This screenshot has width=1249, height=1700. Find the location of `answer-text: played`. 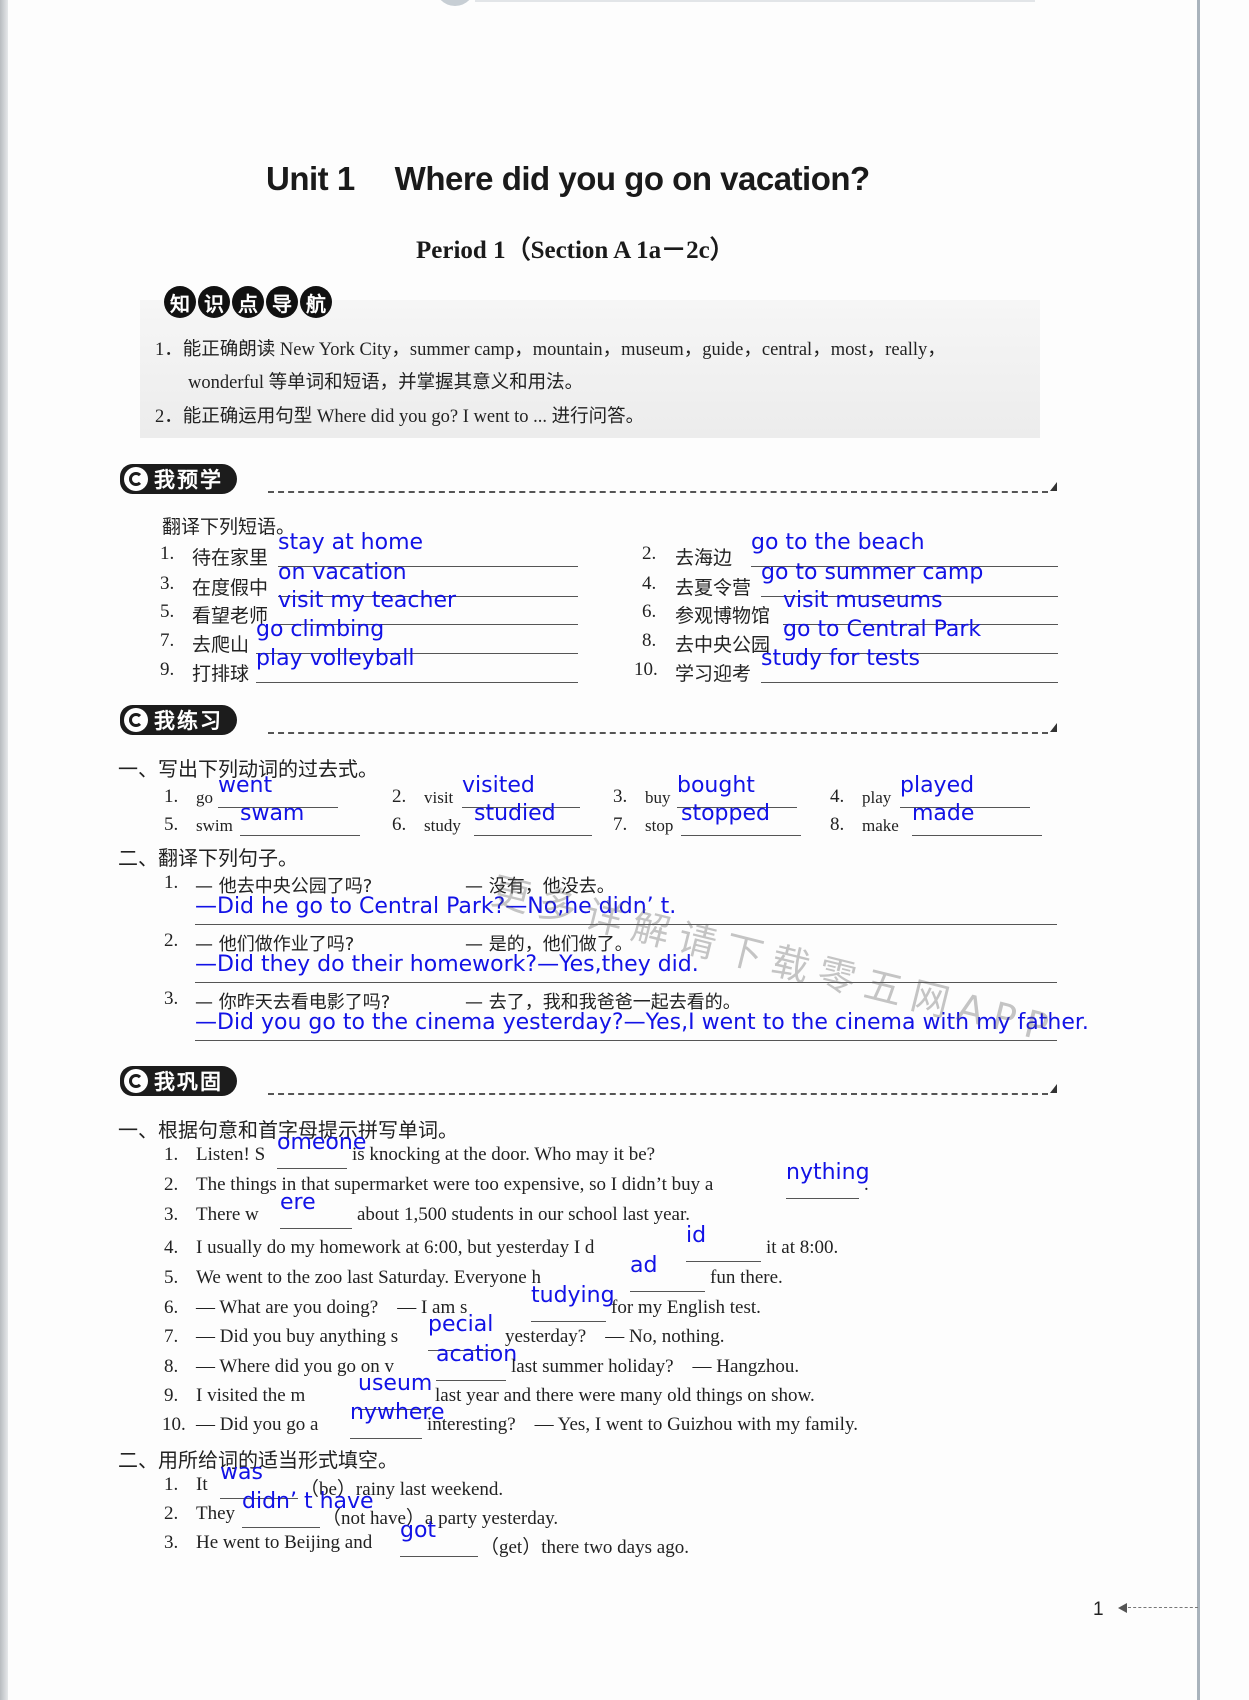

answer-text: played is located at coordinates (937, 785).